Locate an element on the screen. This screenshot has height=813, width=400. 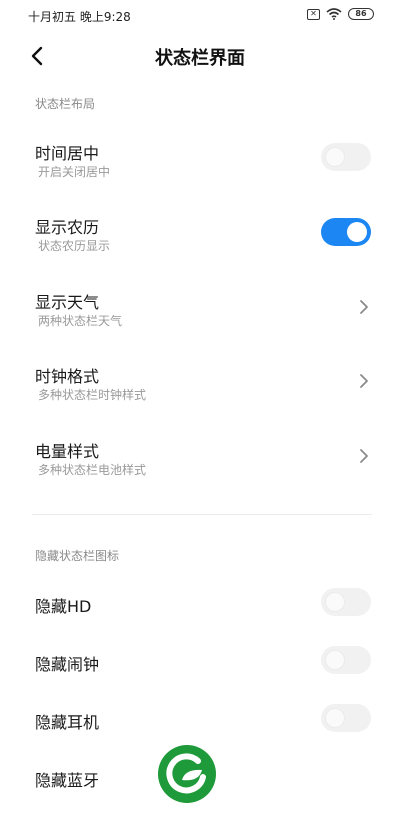
status-time: 十月初五 晚上9:28 is located at coordinates (79, 17).